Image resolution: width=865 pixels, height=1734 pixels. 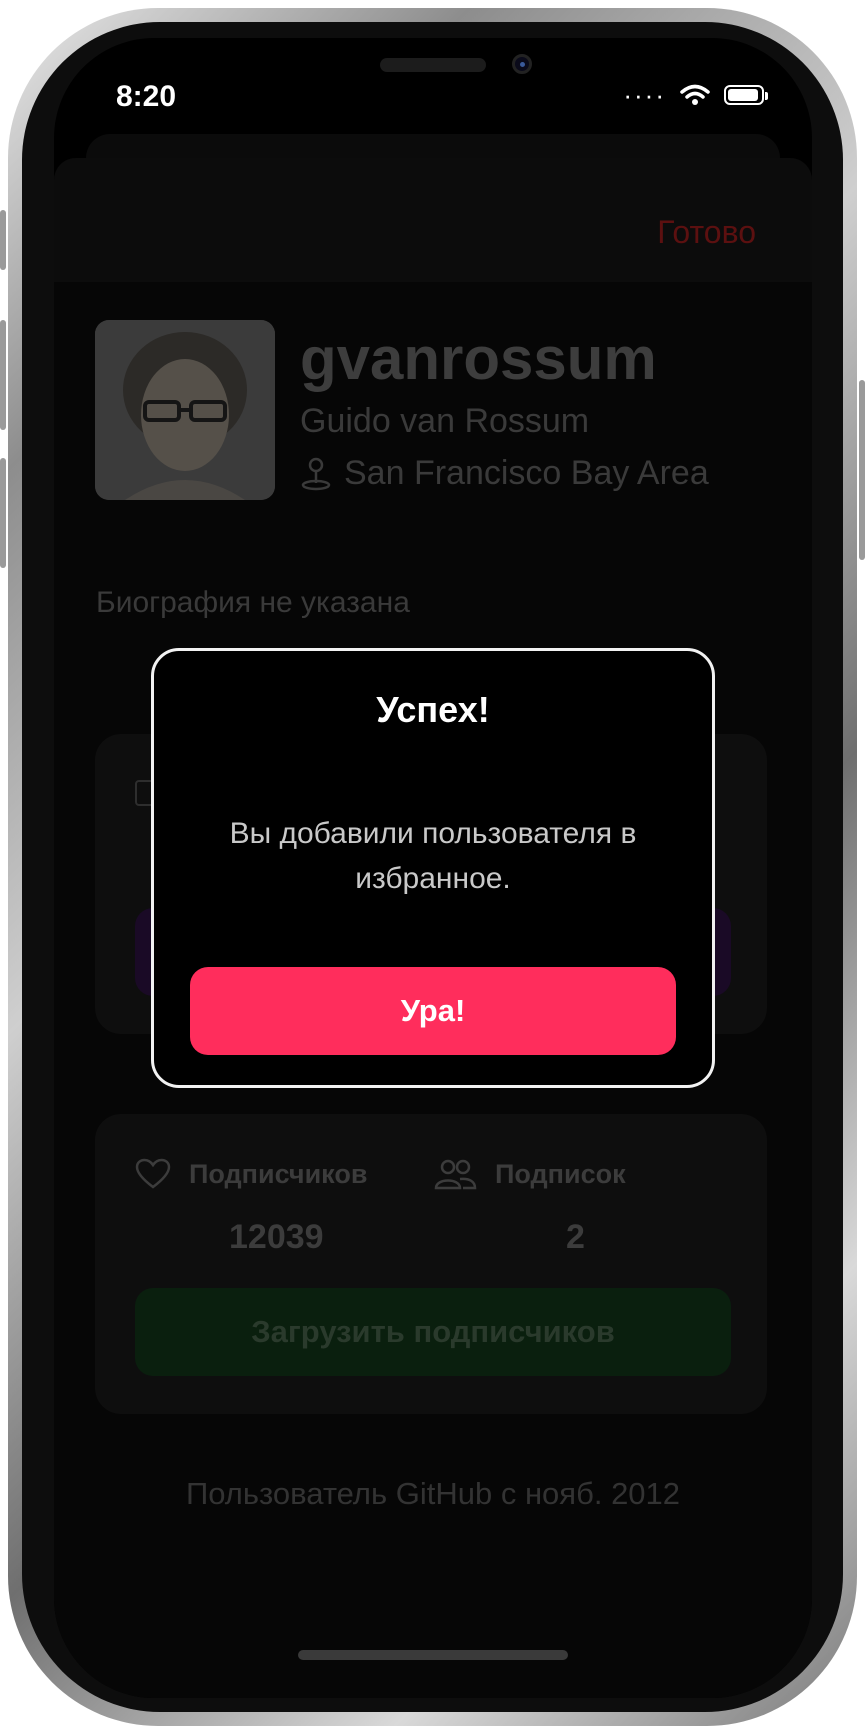 I want to click on done-button: Готово, so click(x=706, y=232).